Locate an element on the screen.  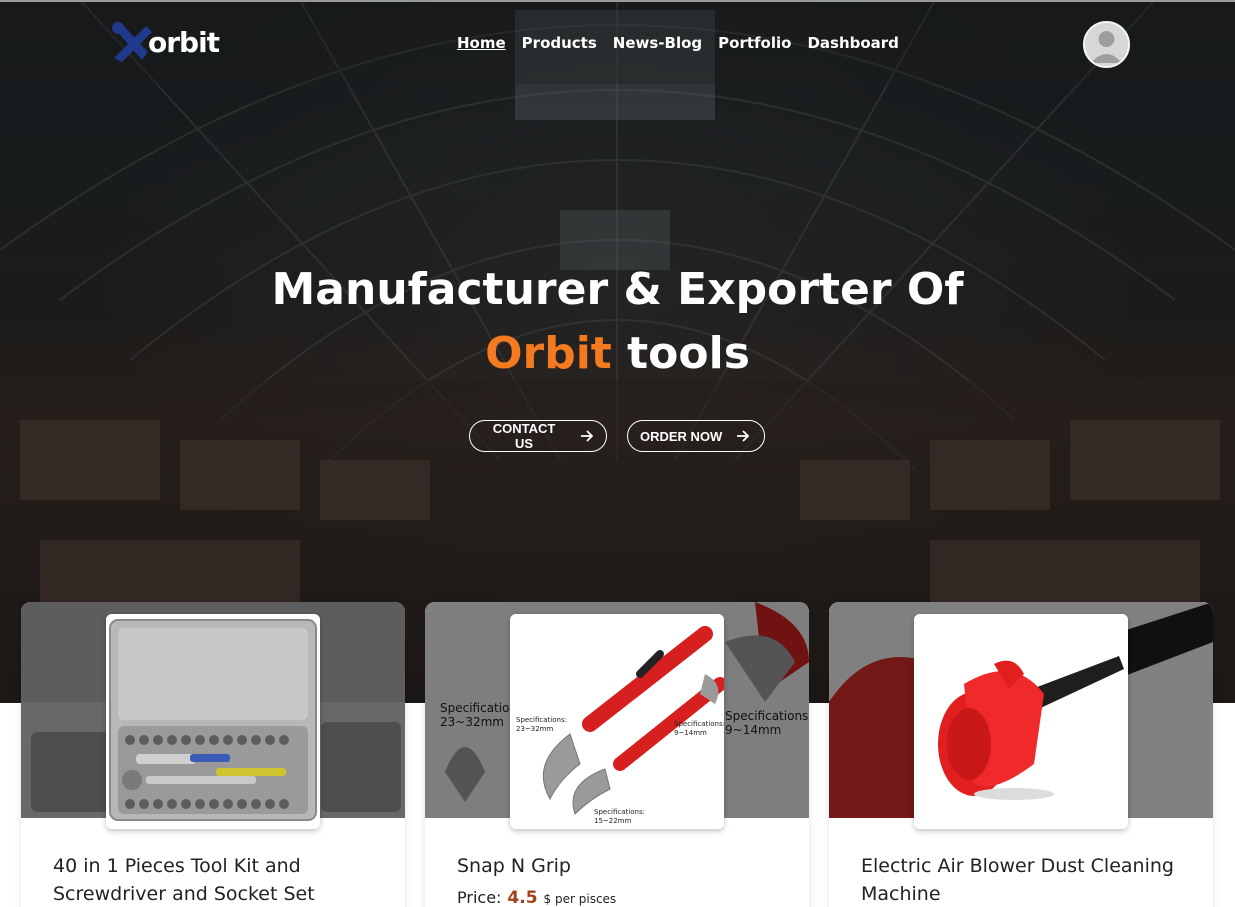
nav-dashboard: Dashboard is located at coordinates (852, 43).